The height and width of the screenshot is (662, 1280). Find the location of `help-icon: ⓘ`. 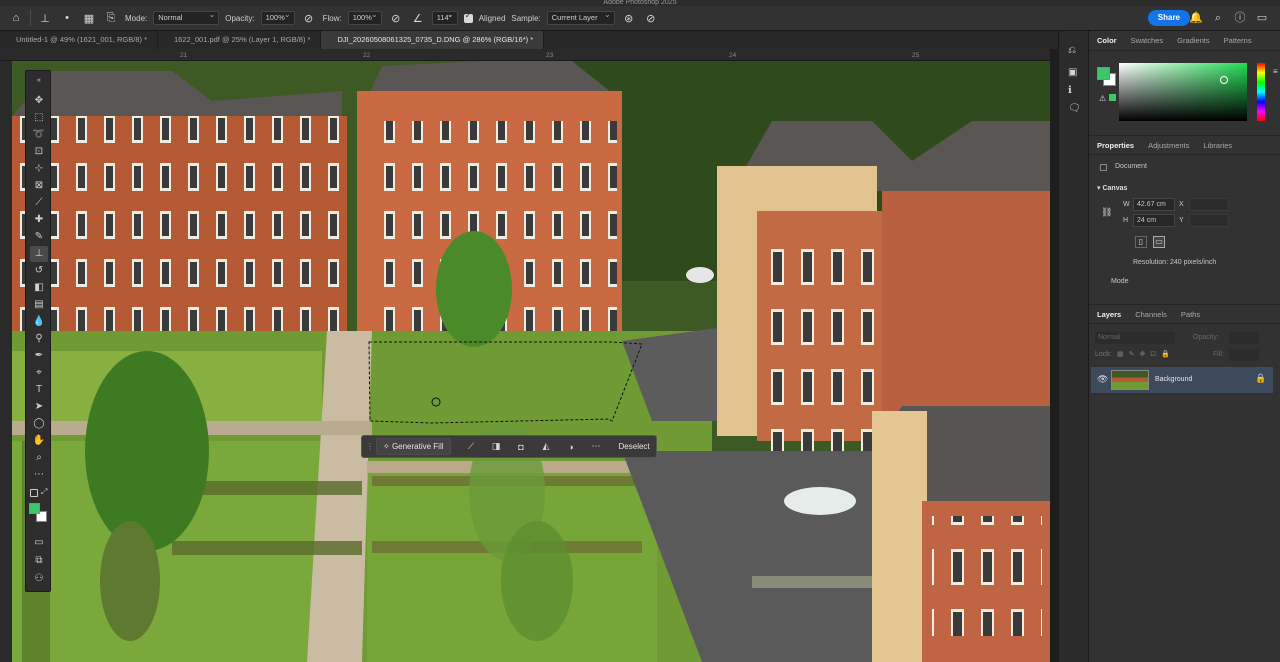

help-icon: ⓘ is located at coordinates (1240, 18).